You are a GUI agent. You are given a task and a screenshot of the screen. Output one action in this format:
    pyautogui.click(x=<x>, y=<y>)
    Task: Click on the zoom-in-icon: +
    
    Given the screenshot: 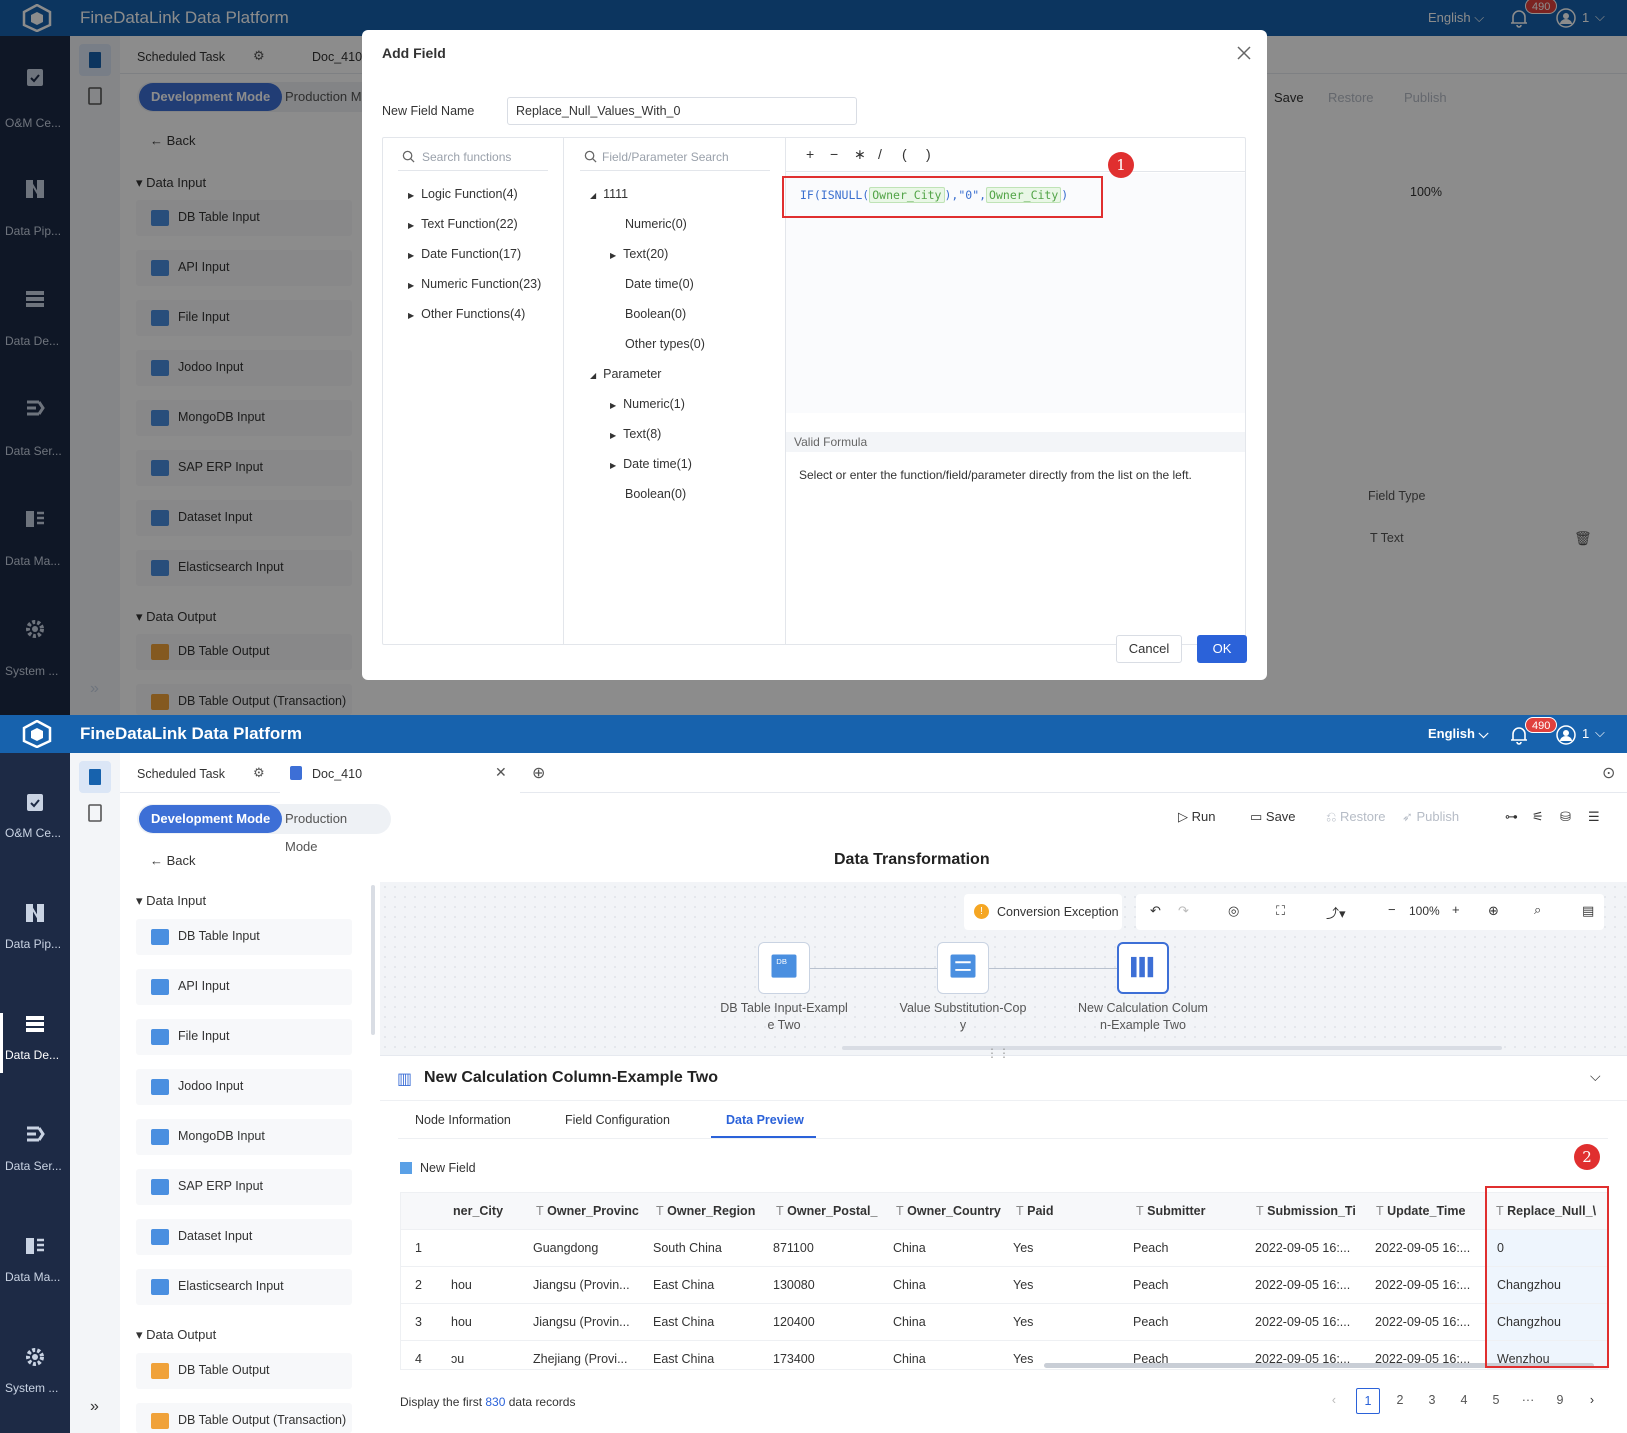 What is the action you would take?
    pyautogui.click(x=1456, y=909)
    